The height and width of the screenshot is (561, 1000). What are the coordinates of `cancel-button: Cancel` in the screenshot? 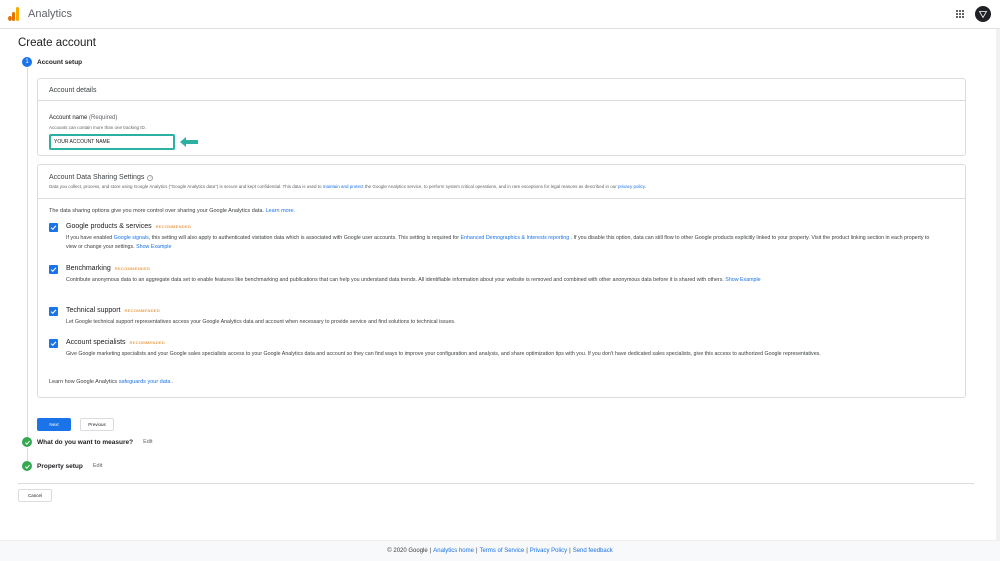 It's located at (35, 495).